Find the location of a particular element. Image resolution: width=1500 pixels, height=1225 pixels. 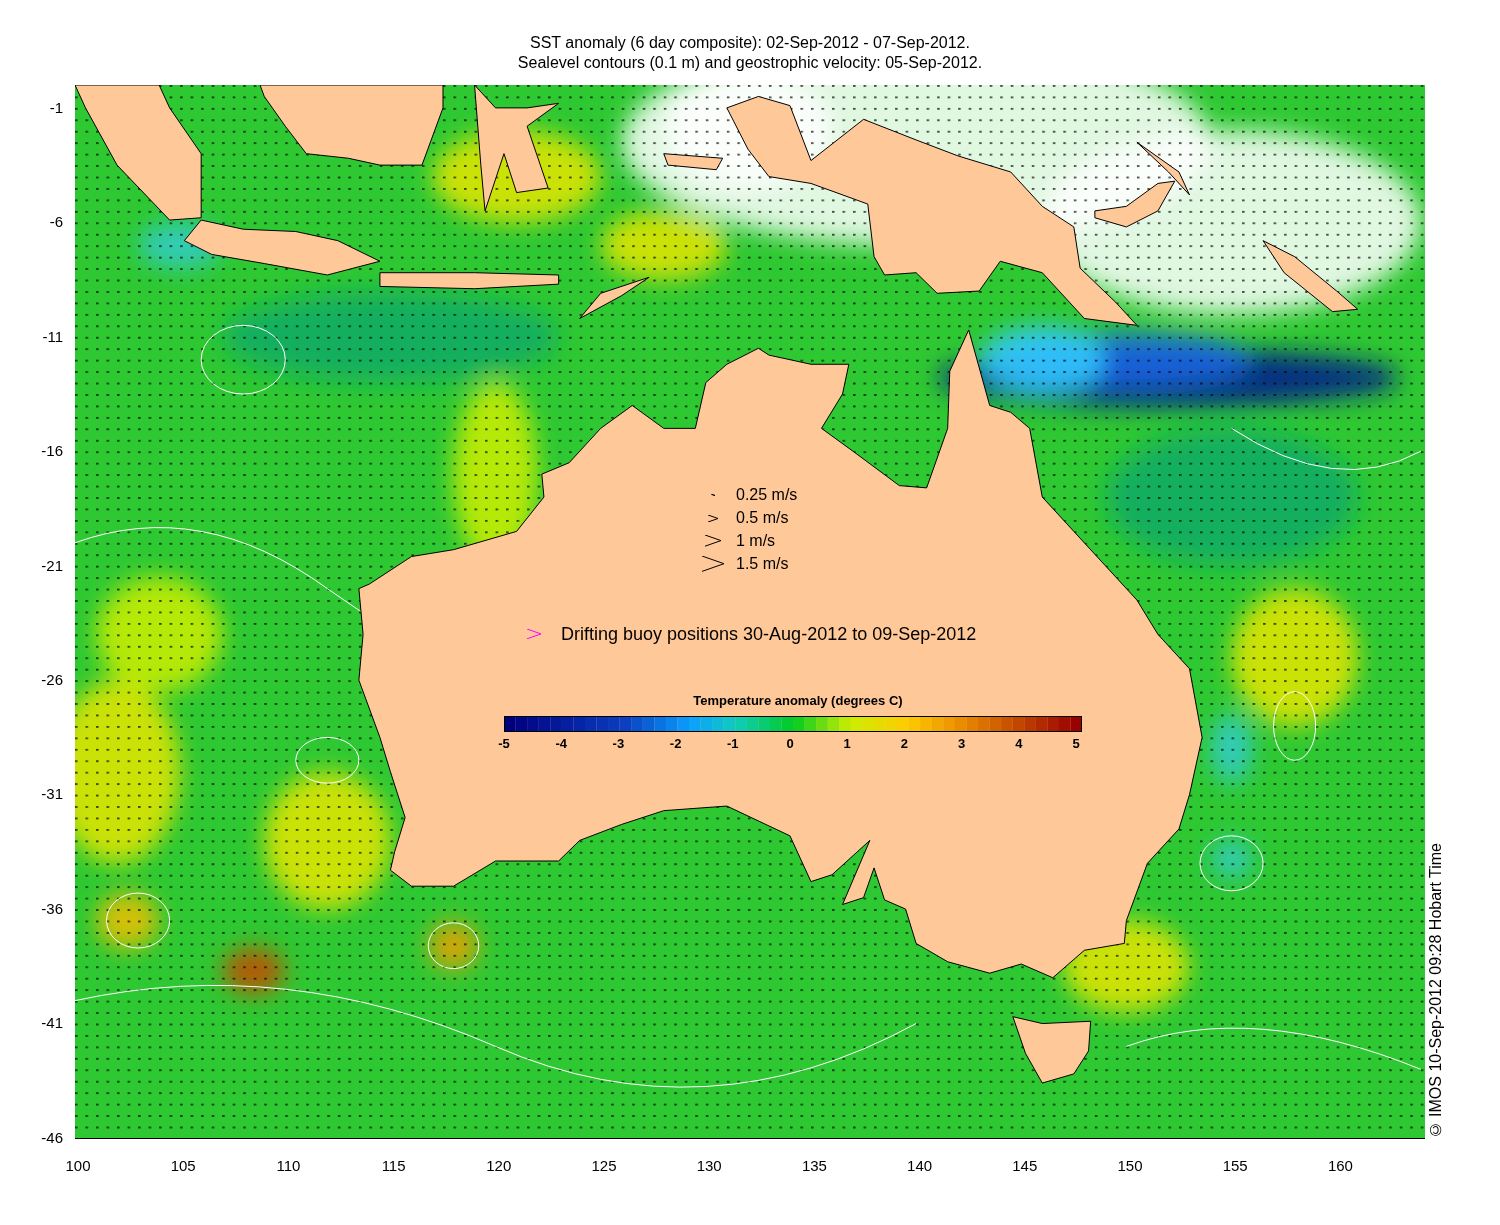

x-tick-label: 140 is located at coordinates (920, 1166).